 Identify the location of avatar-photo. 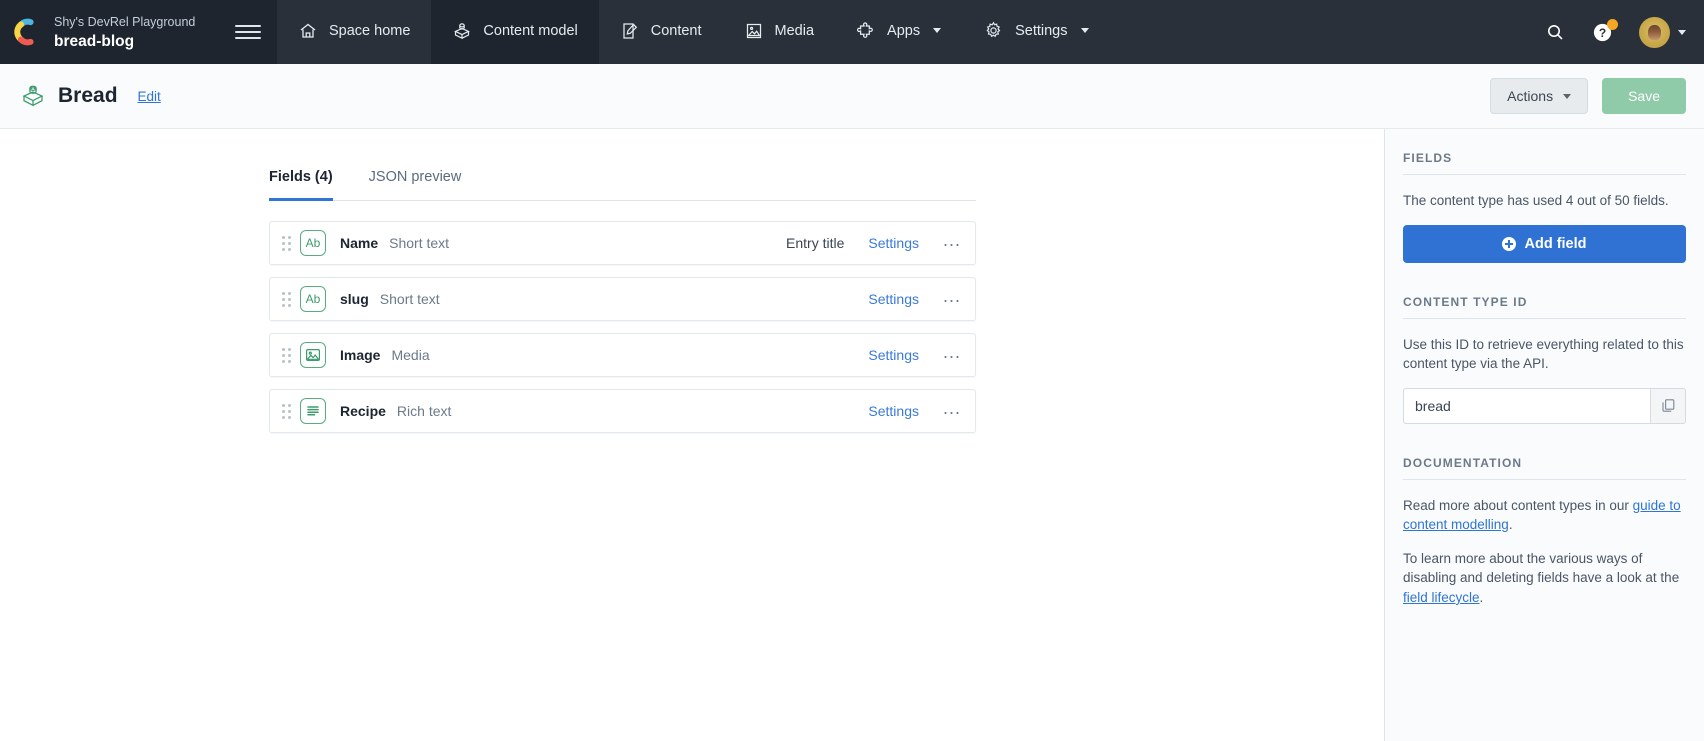
(1654, 32).